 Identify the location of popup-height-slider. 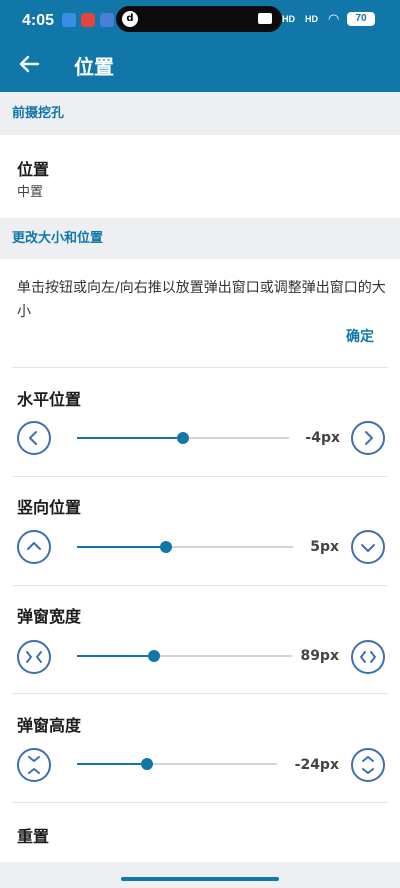
(177, 764).